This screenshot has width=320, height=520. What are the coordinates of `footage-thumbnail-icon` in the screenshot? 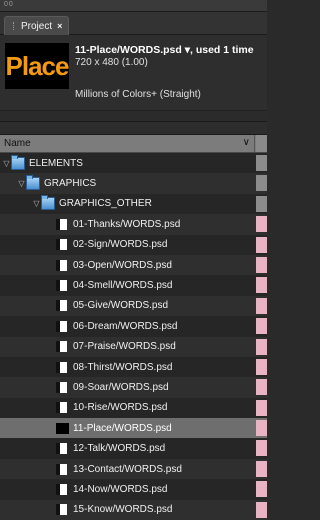 It's located at (62, 428).